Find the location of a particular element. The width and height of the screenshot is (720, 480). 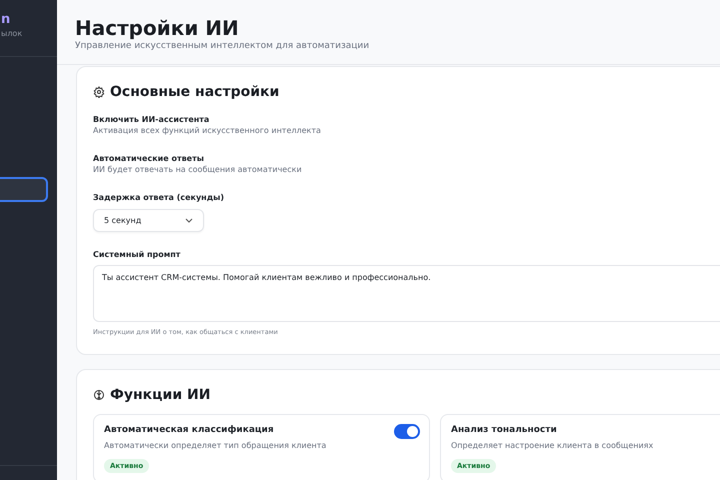

setting-label: Автоматические ответы is located at coordinates (149, 158).